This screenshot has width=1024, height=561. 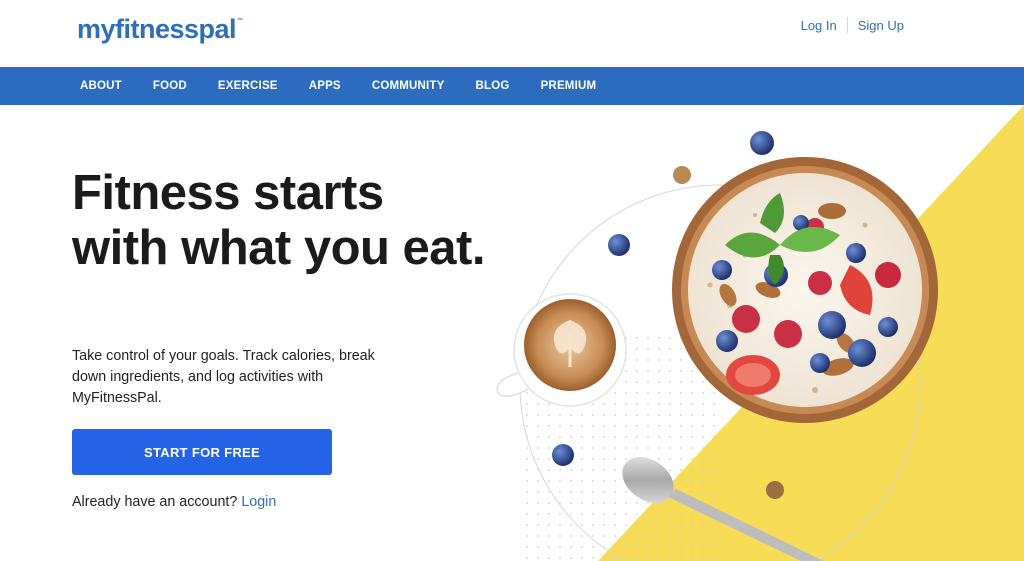 I want to click on trademark-symbol: ™, so click(x=240, y=21).